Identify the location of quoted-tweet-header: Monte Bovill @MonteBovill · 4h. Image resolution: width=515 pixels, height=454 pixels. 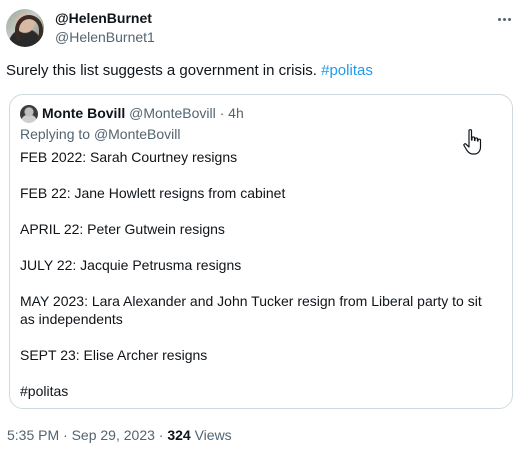
(143, 113).